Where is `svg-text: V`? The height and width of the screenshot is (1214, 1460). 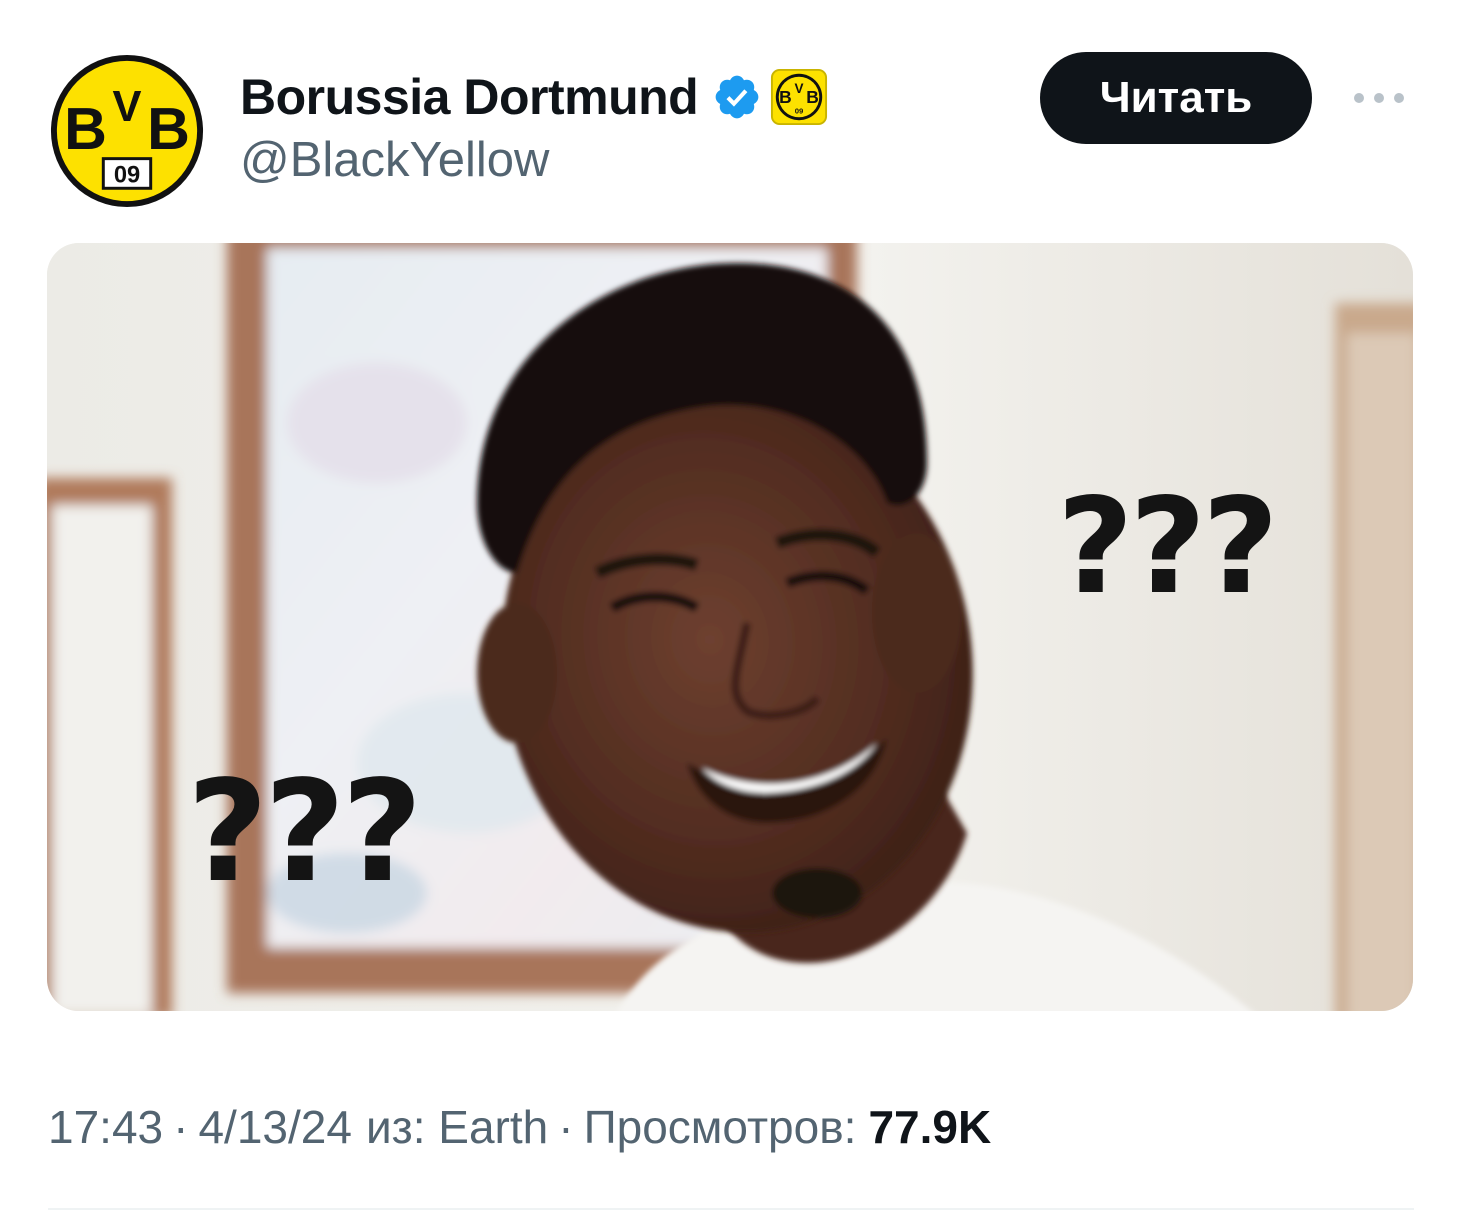 svg-text: V is located at coordinates (799, 88).